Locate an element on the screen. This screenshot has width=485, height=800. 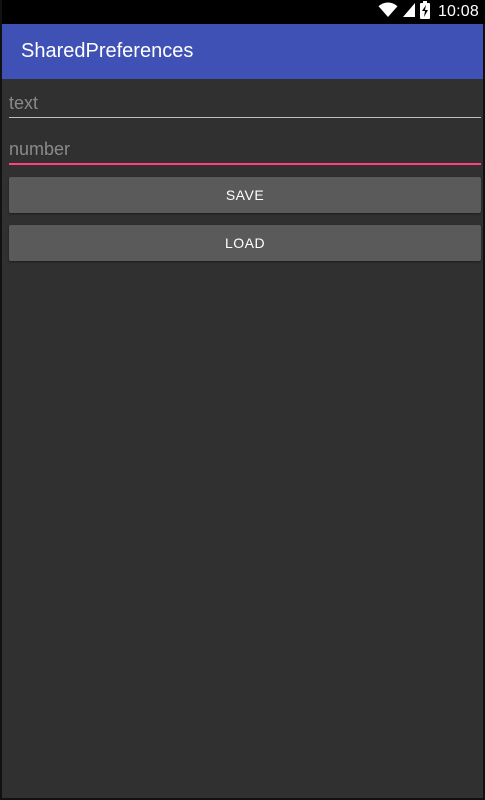
load-button: LOAD is located at coordinates (245, 243).